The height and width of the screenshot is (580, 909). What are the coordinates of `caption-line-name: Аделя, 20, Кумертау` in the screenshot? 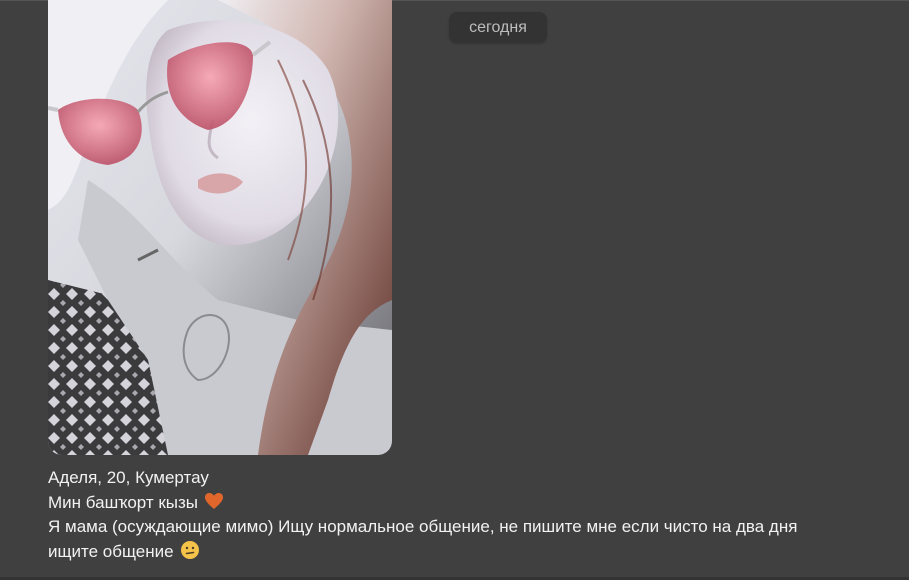 It's located at (128, 477).